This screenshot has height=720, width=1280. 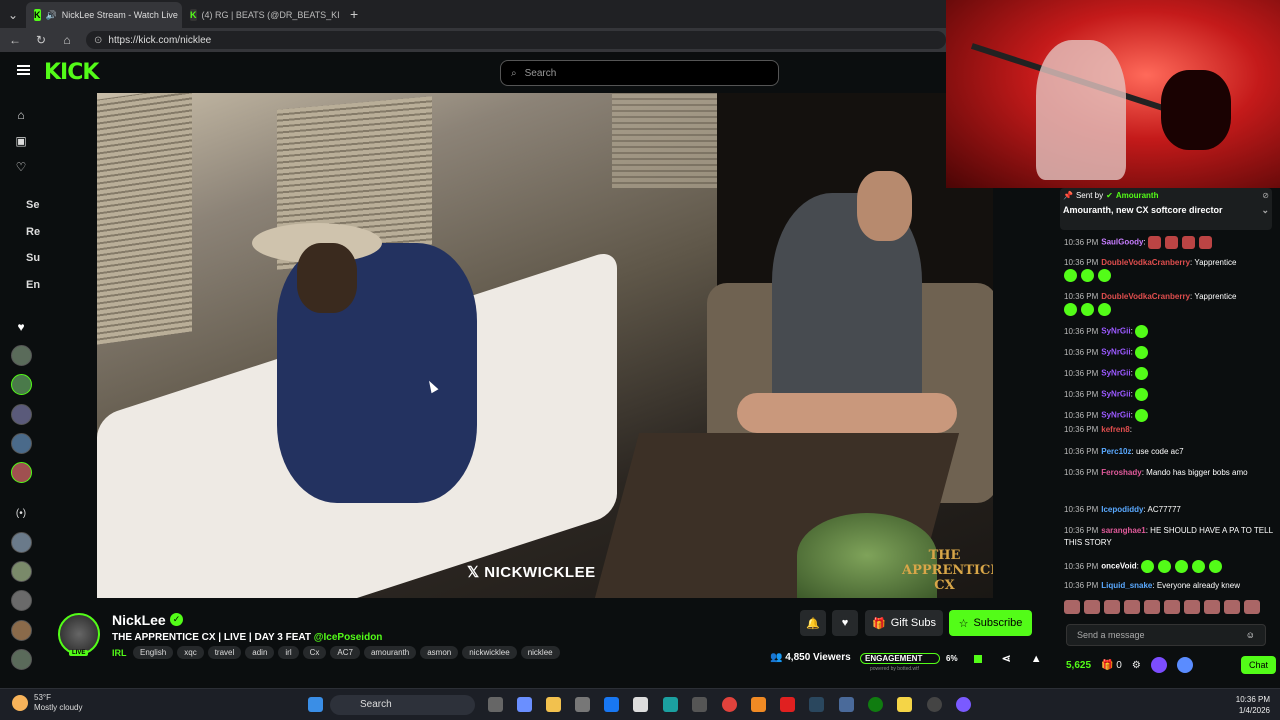 I want to click on new-tab-button: +, so click(x=354, y=15).